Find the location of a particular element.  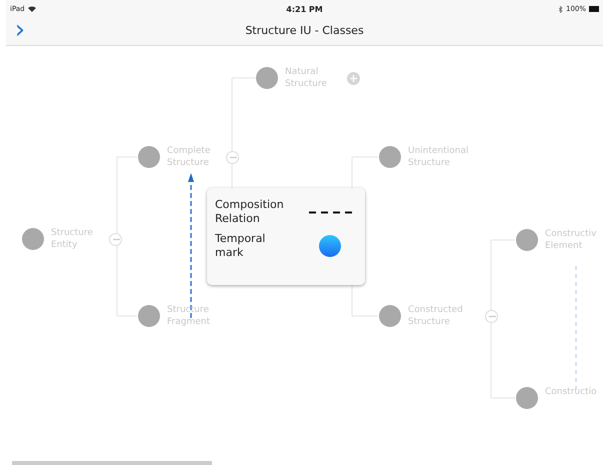

dot-icon is located at coordinates (330, 246).